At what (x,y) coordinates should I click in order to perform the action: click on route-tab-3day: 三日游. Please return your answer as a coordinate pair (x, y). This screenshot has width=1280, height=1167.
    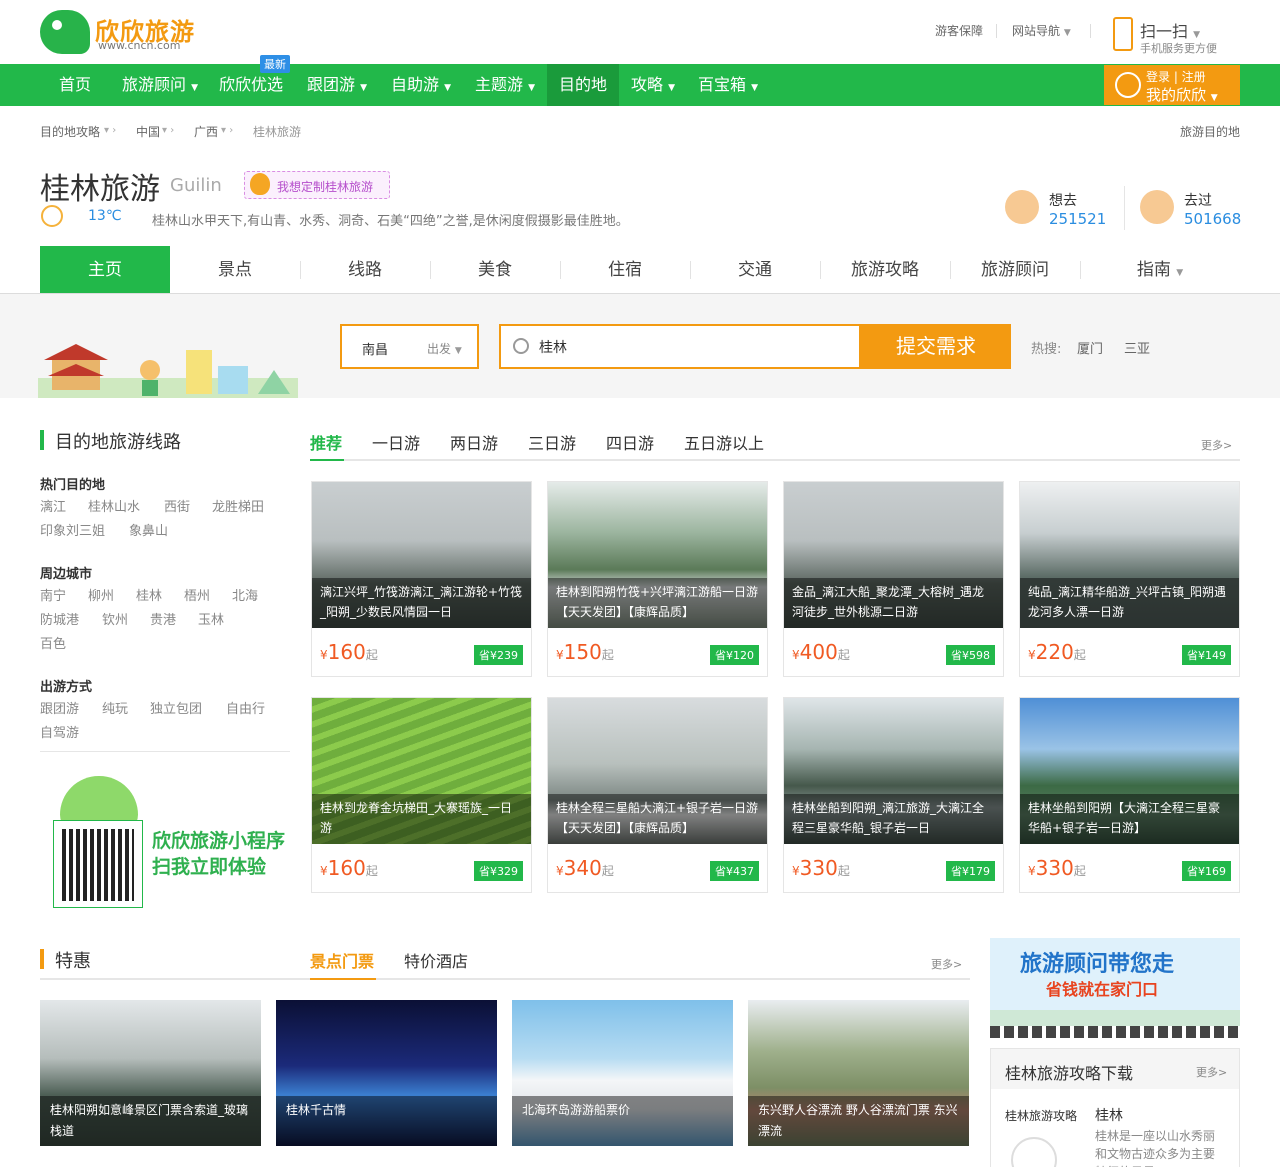
    Looking at the image, I should click on (552, 442).